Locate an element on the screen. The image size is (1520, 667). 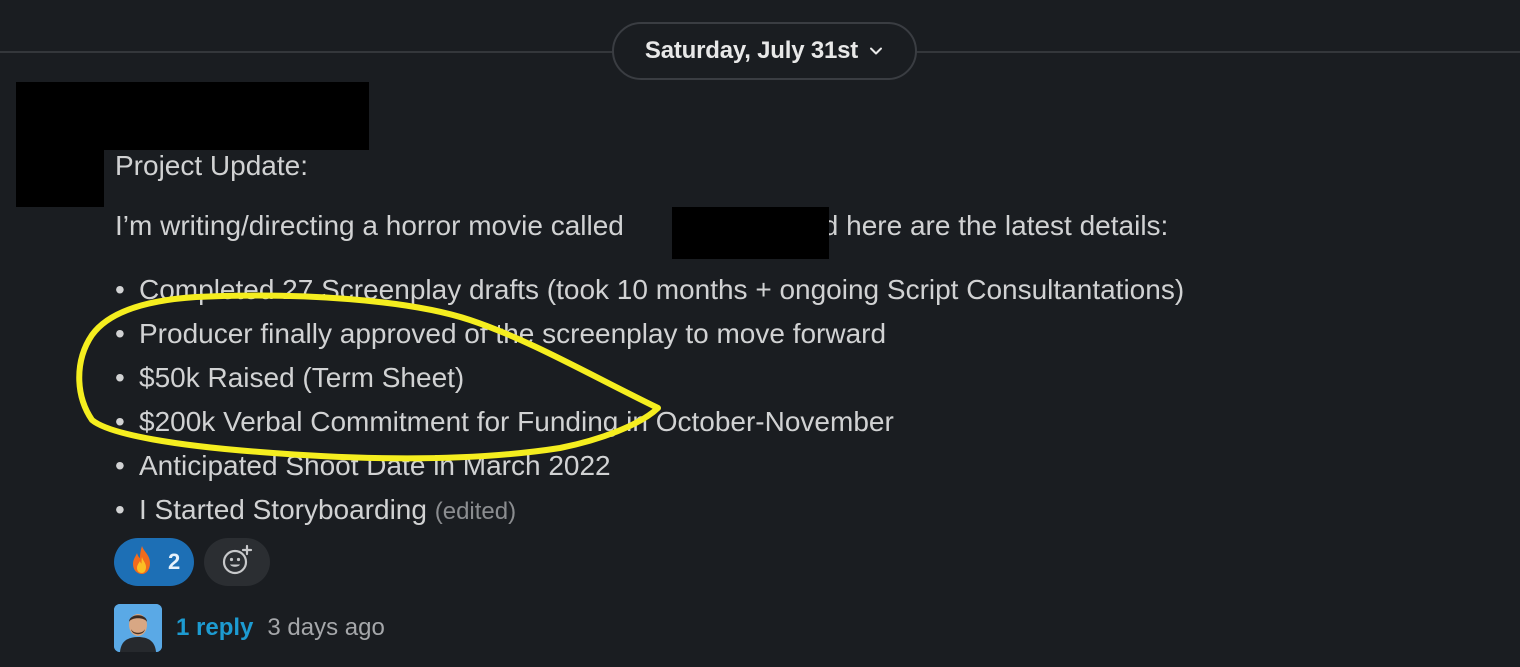
thread-summary: 1 reply 3 days ago is located at coordinates (249, 628).